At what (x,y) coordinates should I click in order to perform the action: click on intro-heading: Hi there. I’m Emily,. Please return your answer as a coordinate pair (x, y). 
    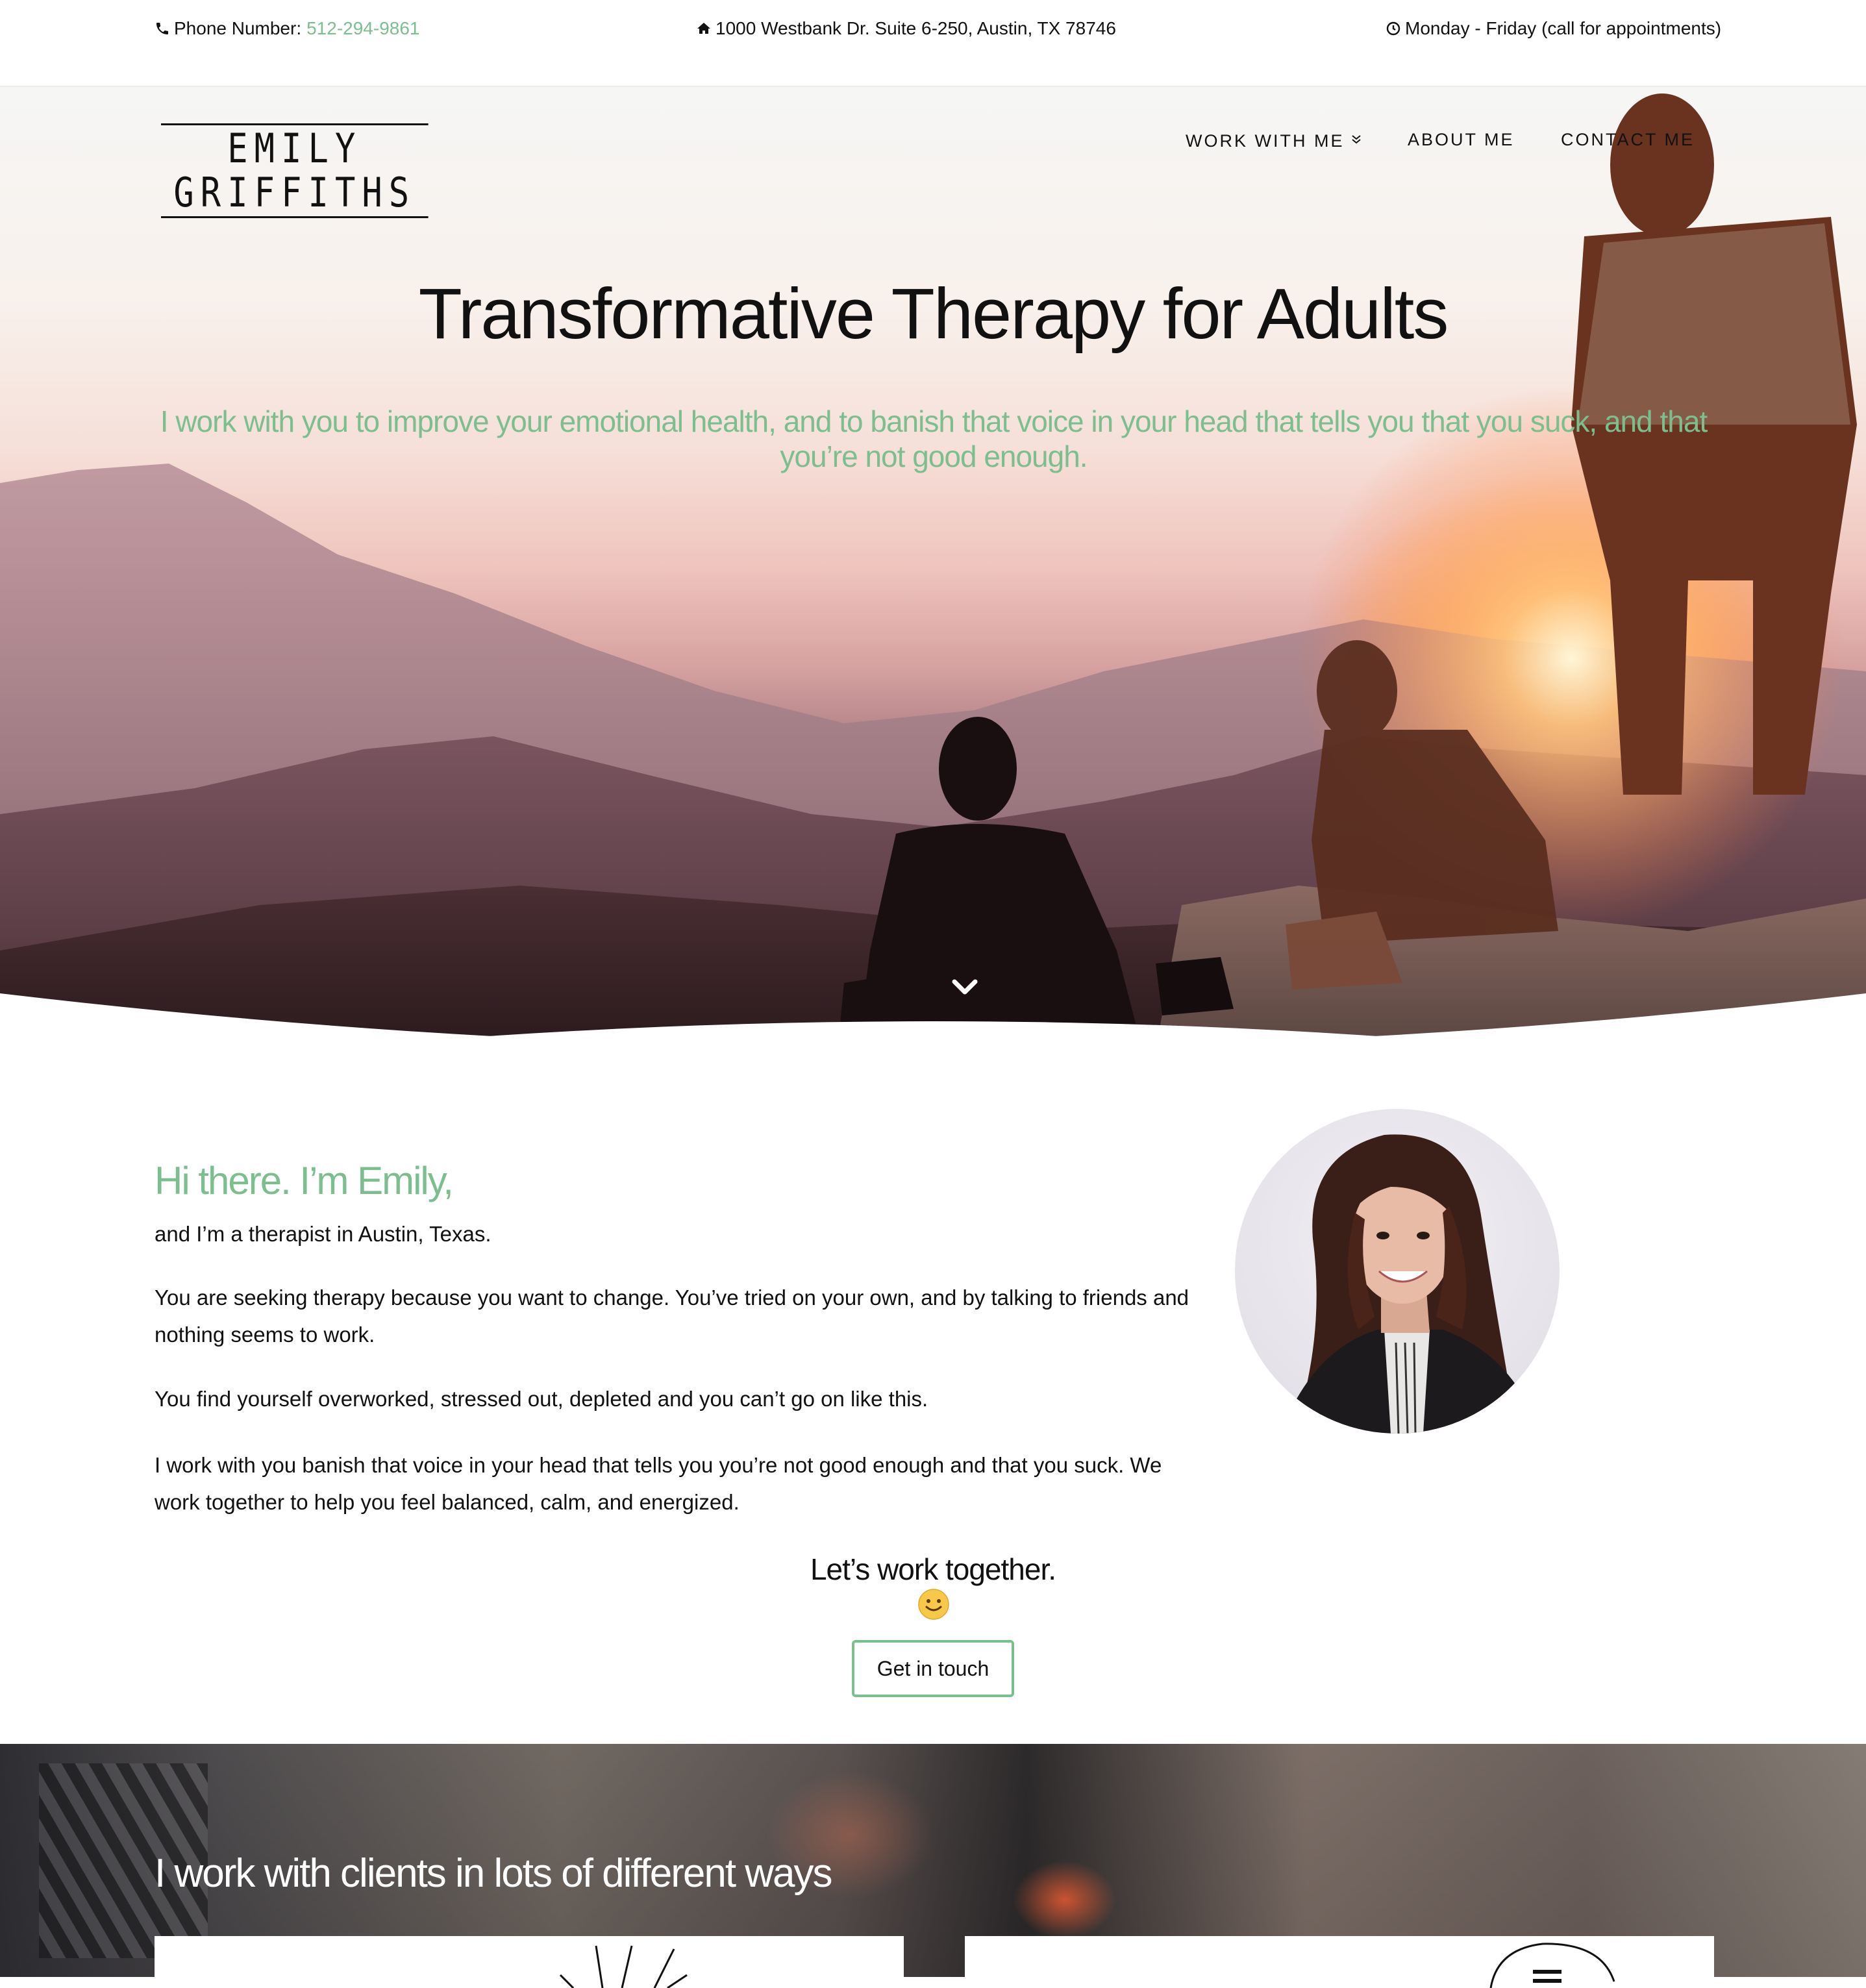
    Looking at the image, I should click on (304, 1180).